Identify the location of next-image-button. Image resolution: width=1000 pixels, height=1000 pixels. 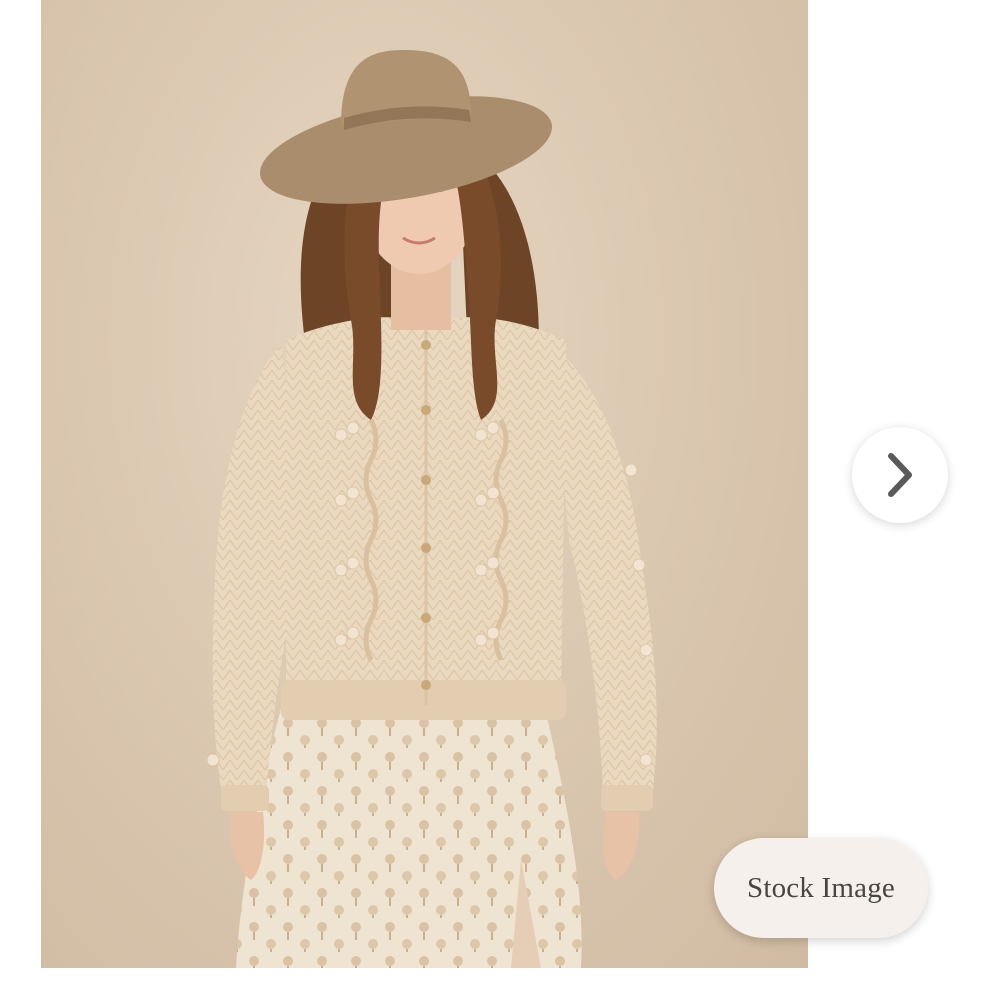
(900, 475).